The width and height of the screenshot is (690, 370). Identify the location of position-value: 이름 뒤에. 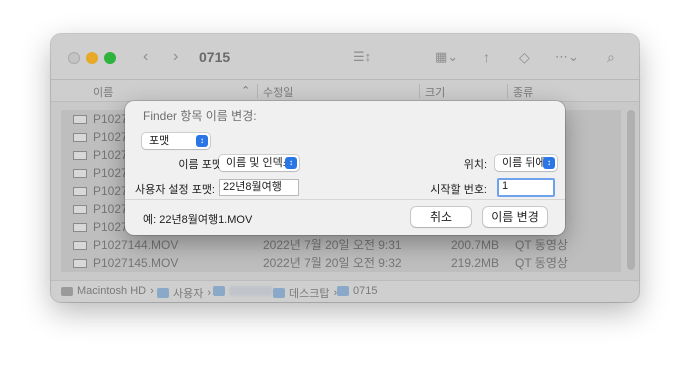
(524, 163).